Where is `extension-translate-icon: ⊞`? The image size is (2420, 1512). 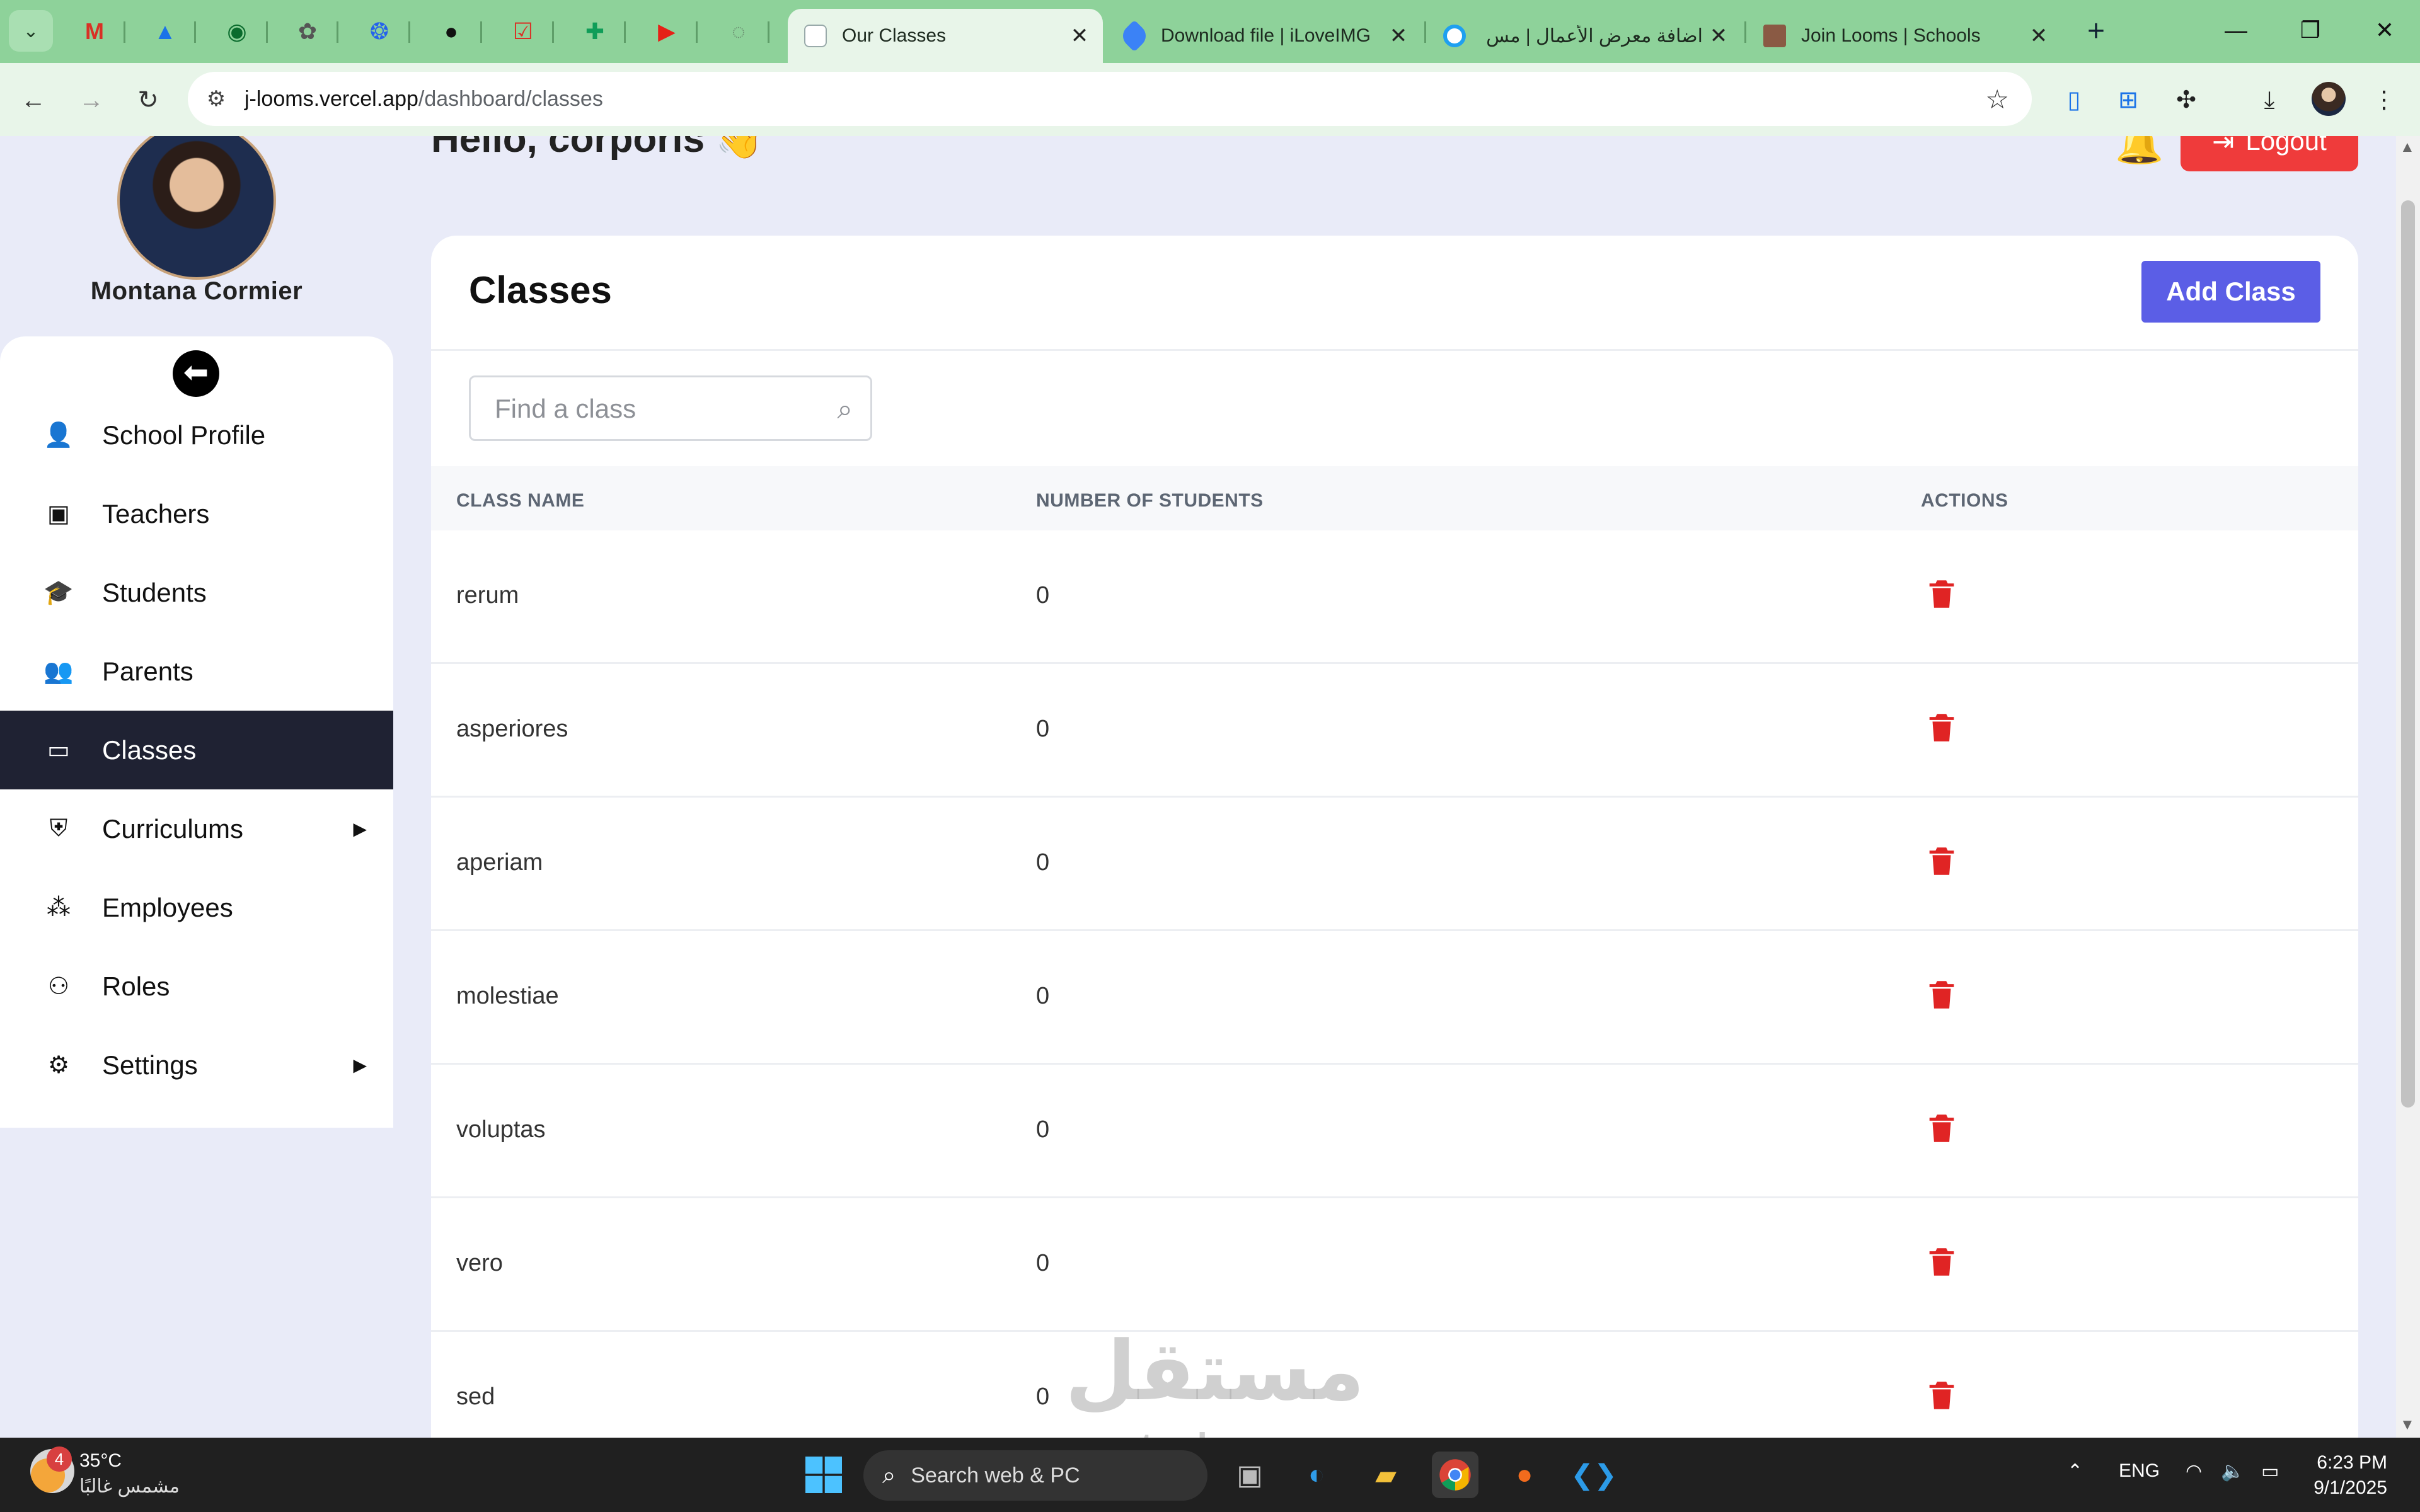 extension-translate-icon: ⊞ is located at coordinates (2128, 100).